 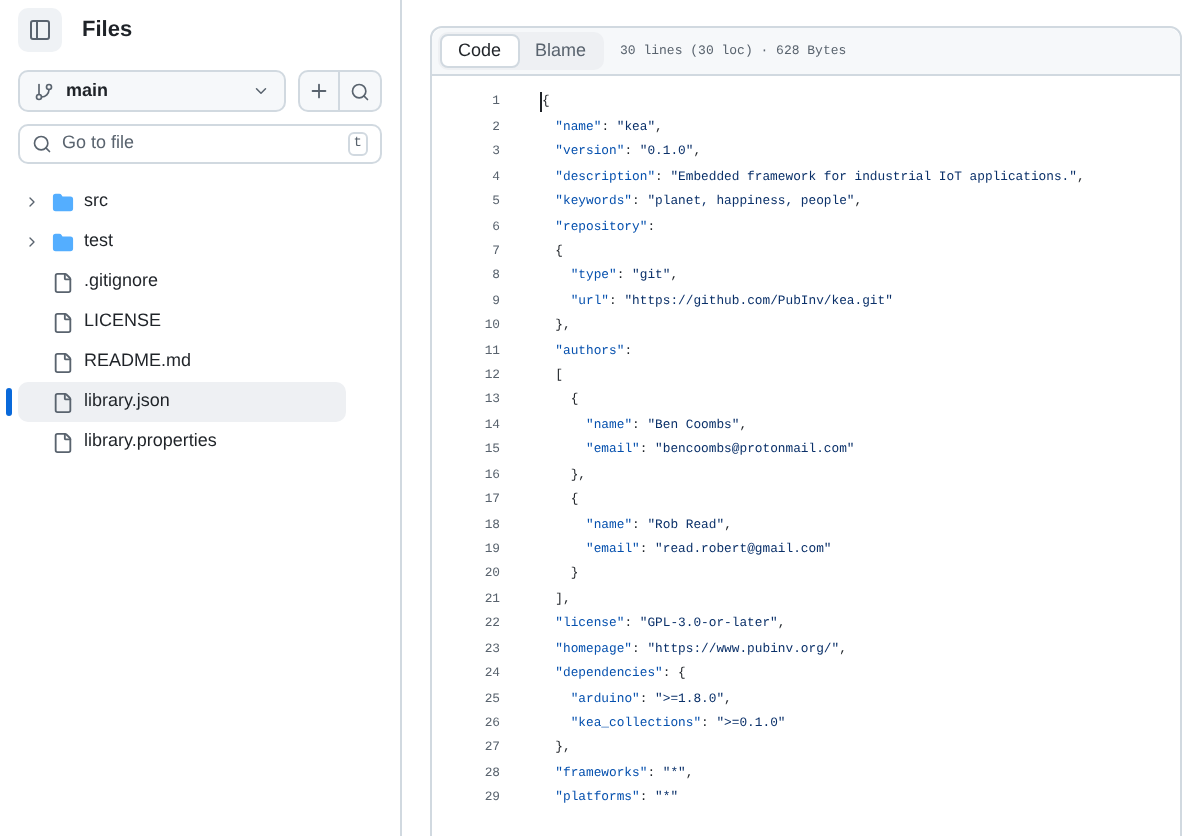 What do you see at coordinates (200, 442) in the screenshot?
I see `tree-item: library.properties` at bounding box center [200, 442].